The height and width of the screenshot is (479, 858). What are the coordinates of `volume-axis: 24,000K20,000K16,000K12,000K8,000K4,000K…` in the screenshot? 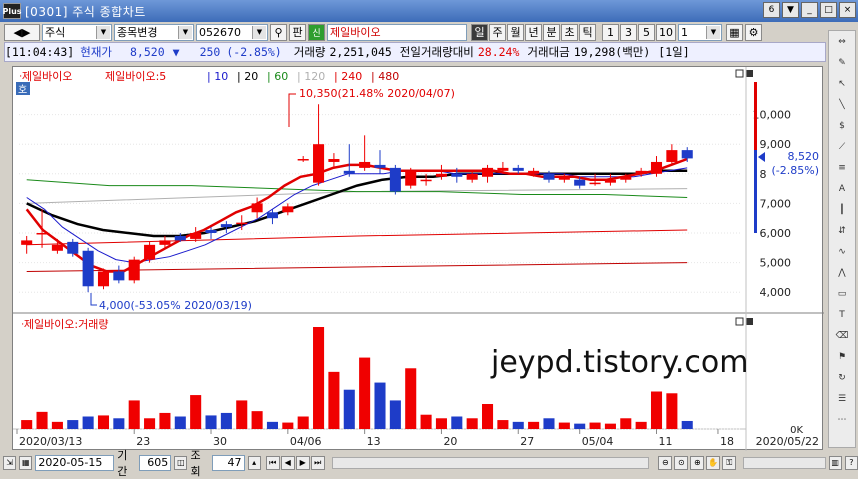 It's located at (796, 430).